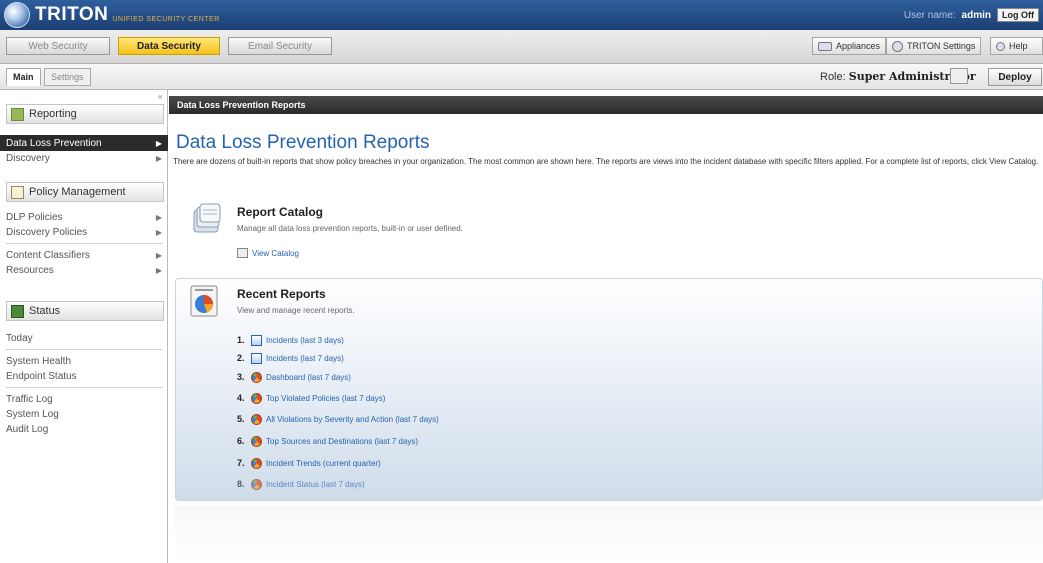 The image size is (1043, 563). I want to click on nav-item-label: Traffic Log, so click(29, 399).